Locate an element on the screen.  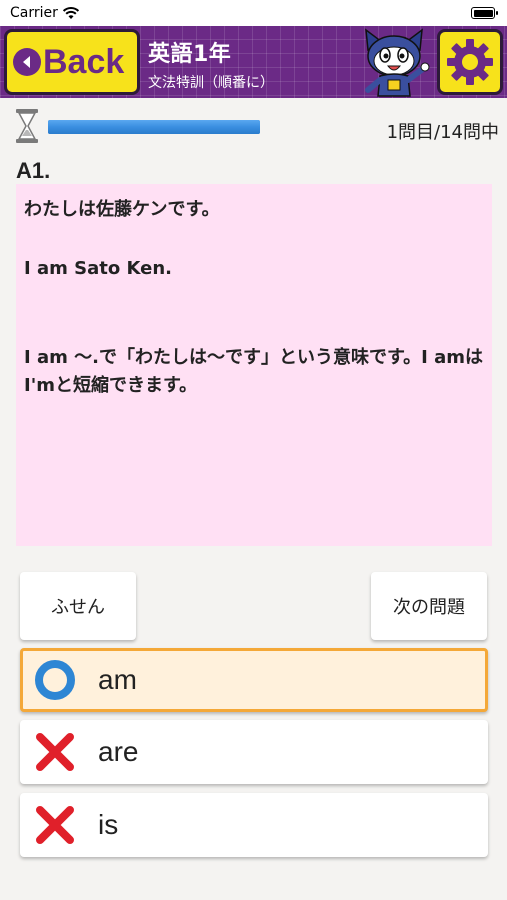
choice-is: is is located at coordinates (254, 825).